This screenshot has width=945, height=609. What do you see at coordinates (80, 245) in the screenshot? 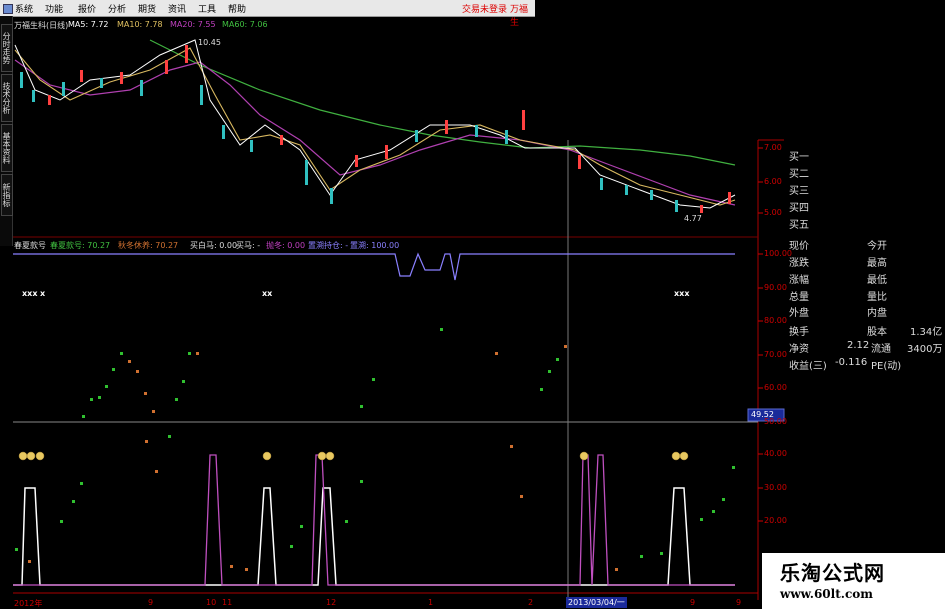
I see `indicator-spring: 春夏款号: 70.27` at bounding box center [80, 245].